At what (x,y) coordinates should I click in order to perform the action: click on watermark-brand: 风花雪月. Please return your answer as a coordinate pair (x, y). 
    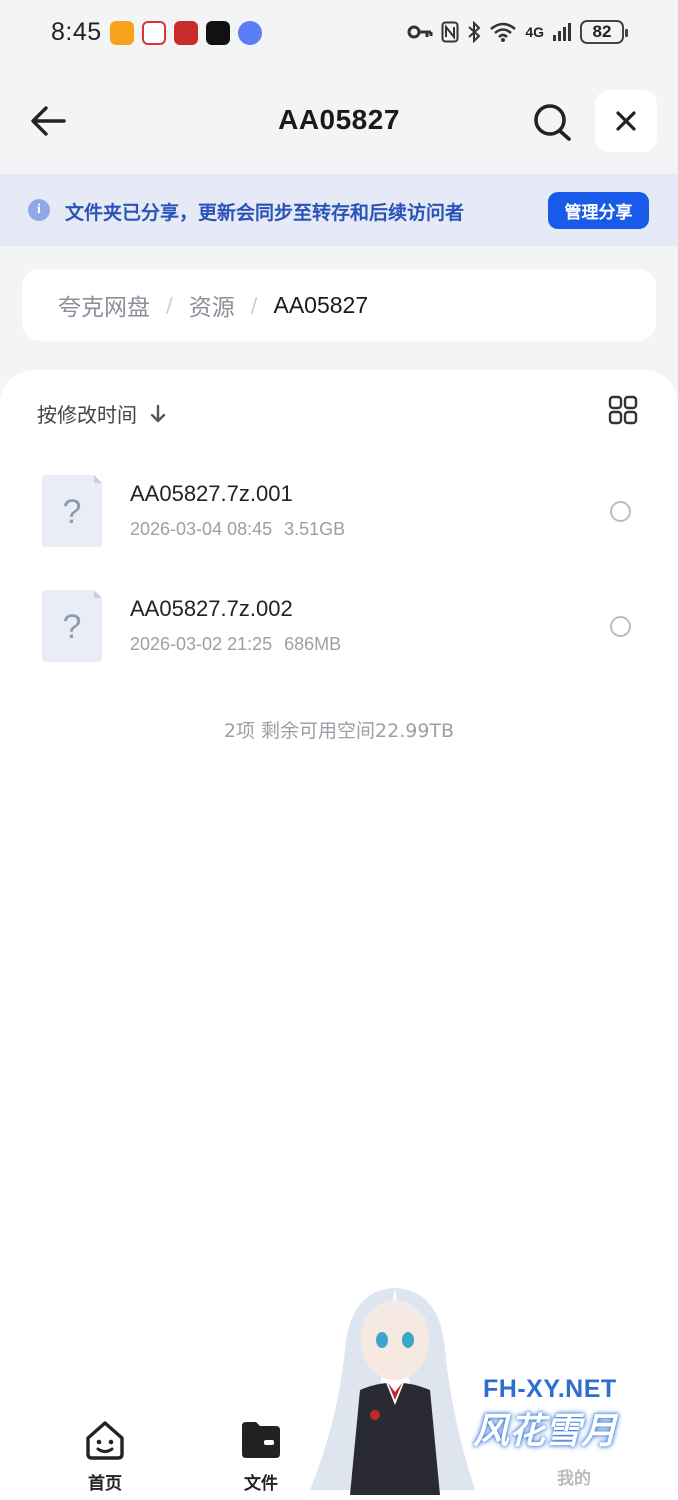
    Looking at the image, I should click on (545, 1431).